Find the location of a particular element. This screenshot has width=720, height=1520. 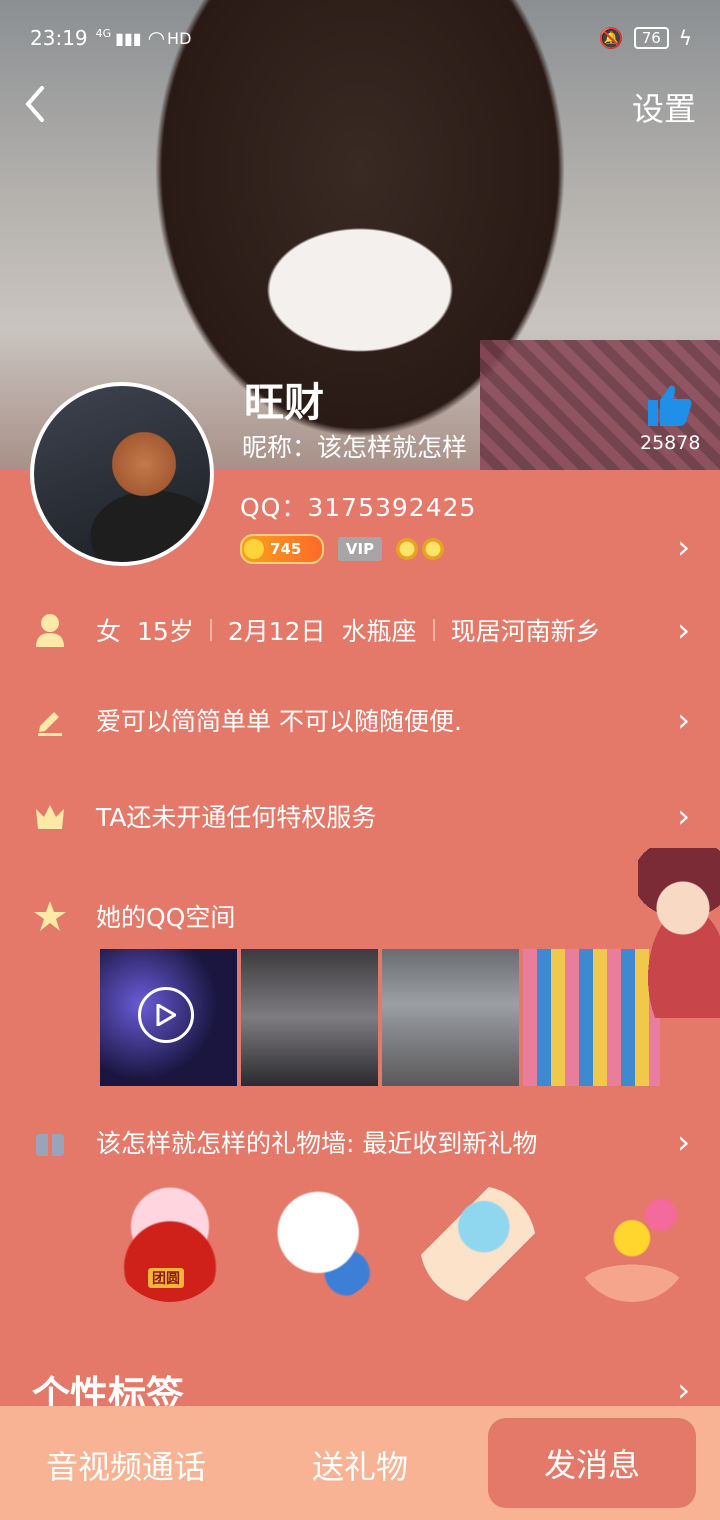

bottom-action-bar: 音视频通话 送礼物 发消息 is located at coordinates (360, 1463).